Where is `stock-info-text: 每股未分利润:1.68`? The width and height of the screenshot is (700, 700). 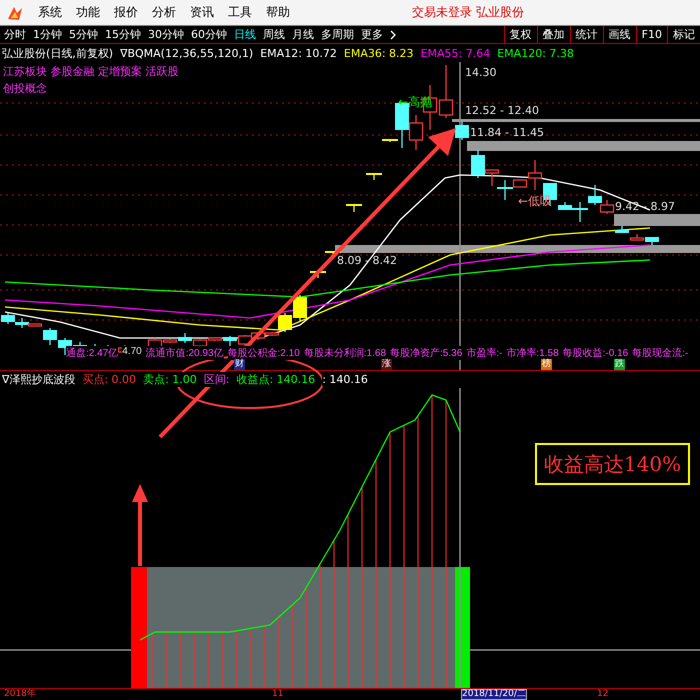
stock-info-text: 每股未分利润:1.68 is located at coordinates (345, 353).